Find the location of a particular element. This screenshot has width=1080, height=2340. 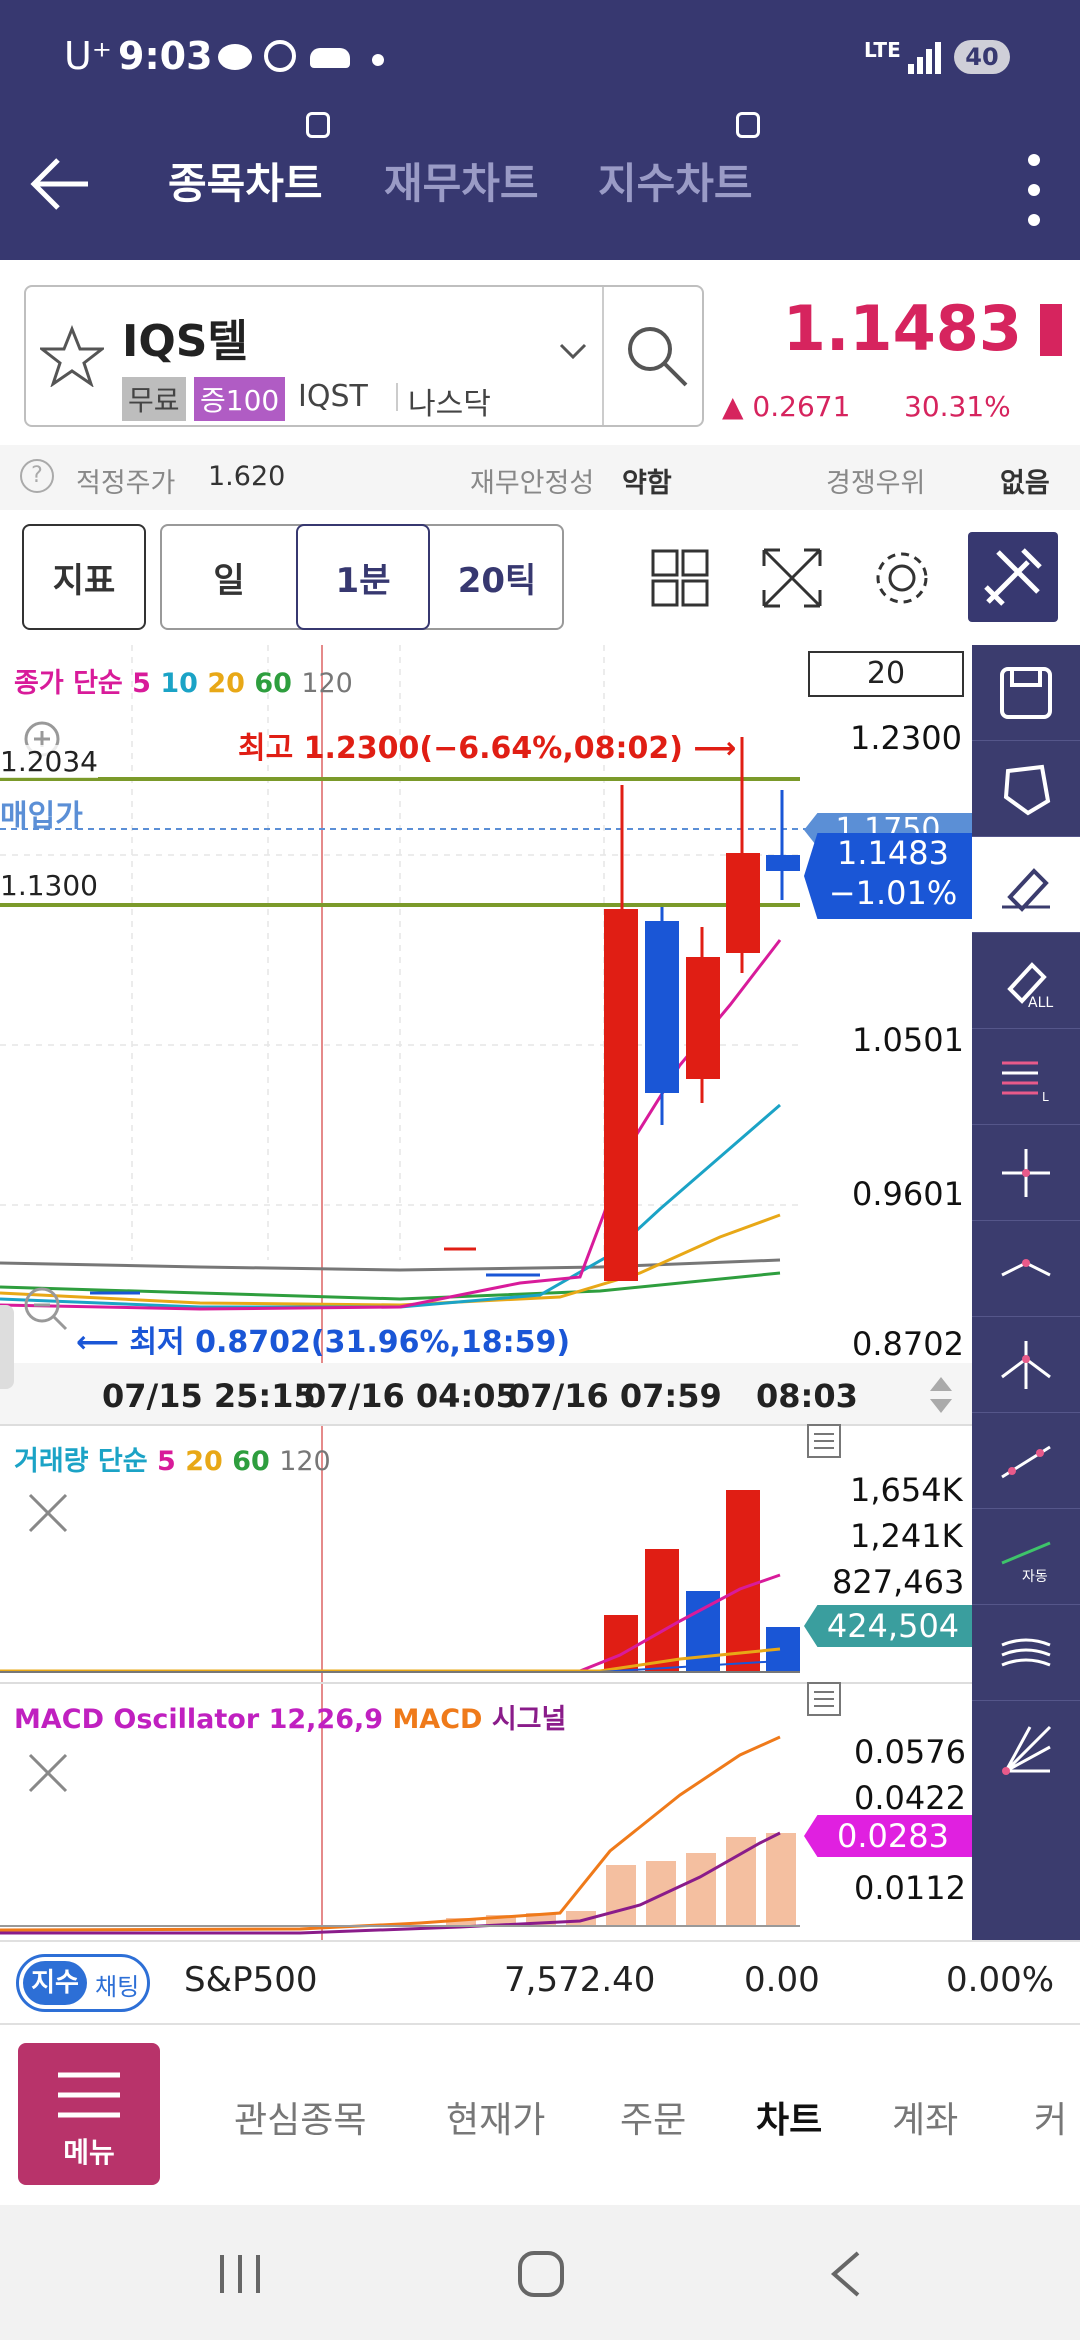

period-tick-button: 20틱 is located at coordinates (497, 577).